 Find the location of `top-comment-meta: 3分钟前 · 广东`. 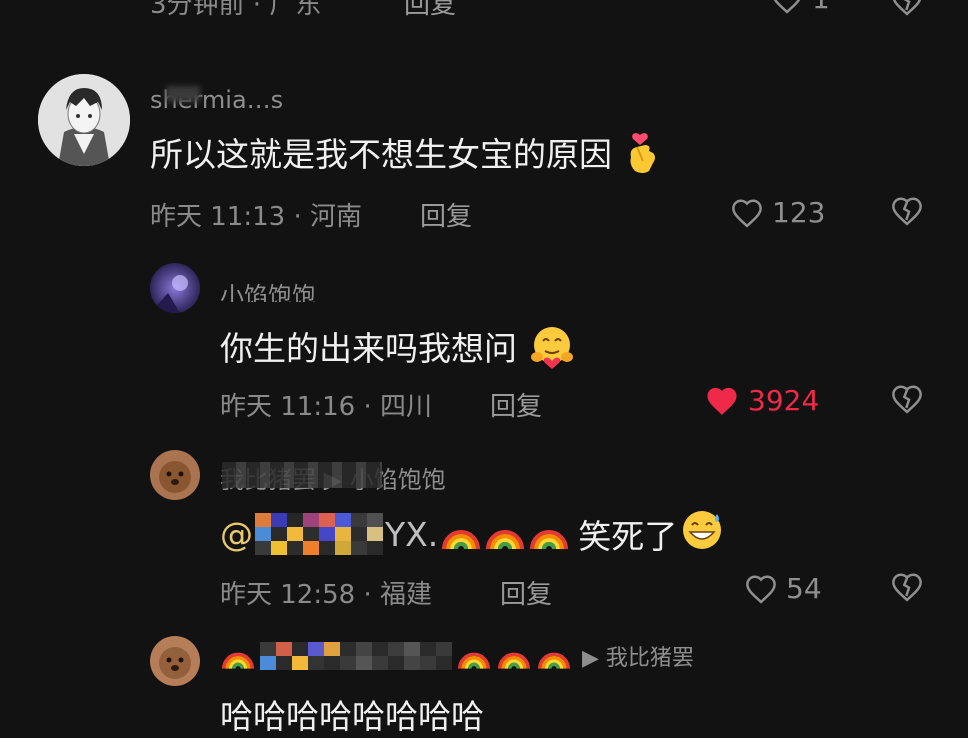

top-comment-meta: 3分钟前 · 广东 is located at coordinates (236, 10).